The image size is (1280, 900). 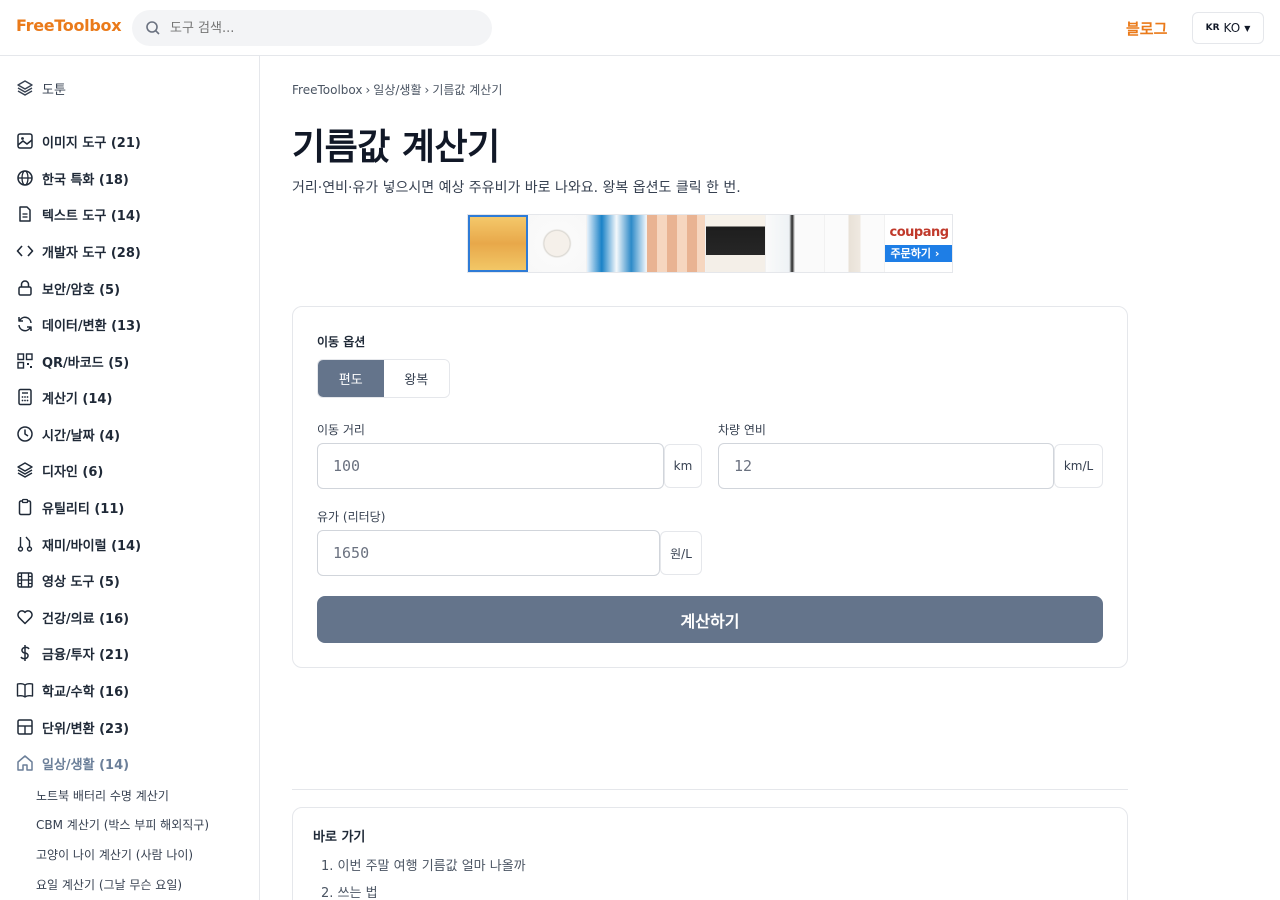 What do you see at coordinates (683, 466) in the screenshot?
I see `distance-unit: km` at bounding box center [683, 466].